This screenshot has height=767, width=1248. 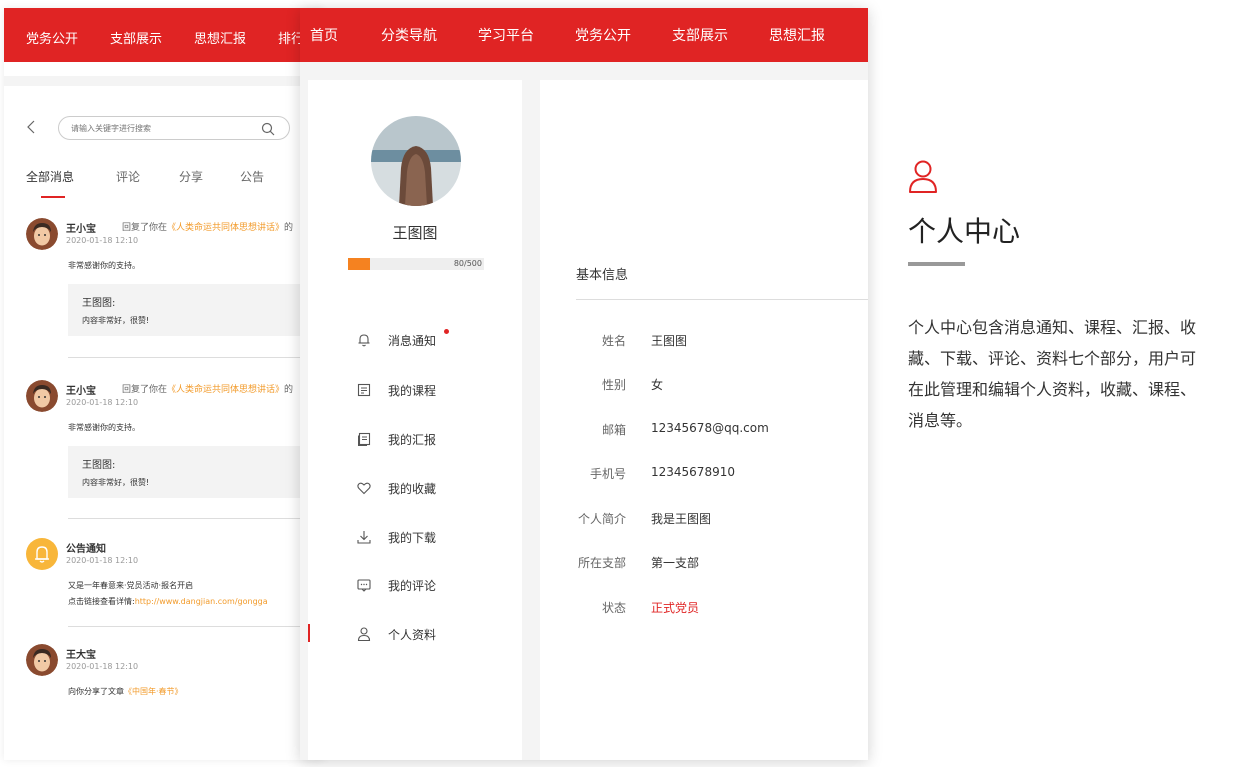 What do you see at coordinates (153, 691) in the screenshot?
I see `shared-article-link: 《中国年·春节》` at bounding box center [153, 691].